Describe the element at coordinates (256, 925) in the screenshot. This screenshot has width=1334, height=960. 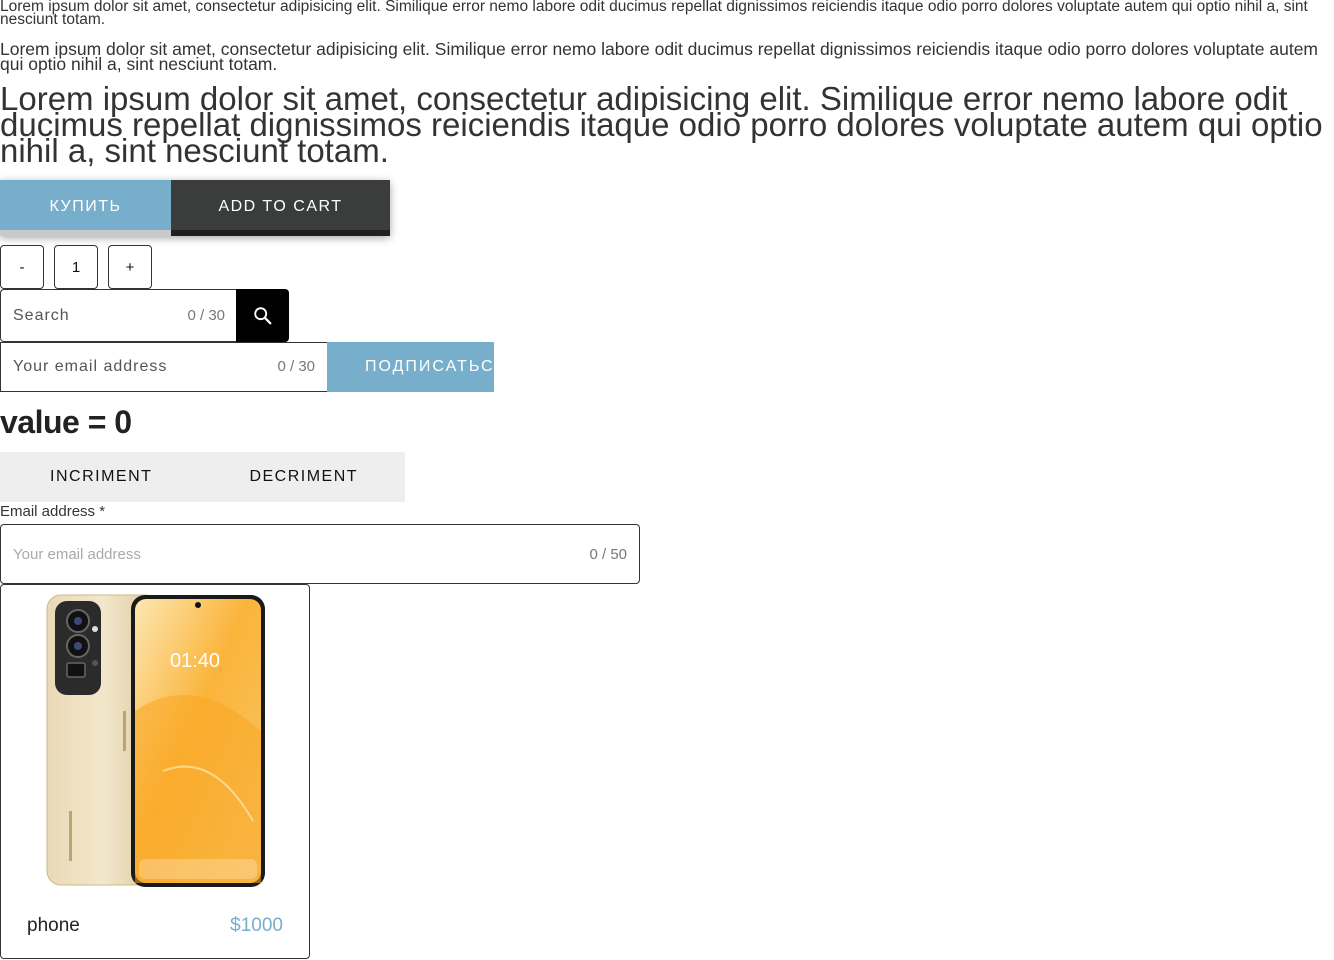
I see `product-price: $1000` at that location.